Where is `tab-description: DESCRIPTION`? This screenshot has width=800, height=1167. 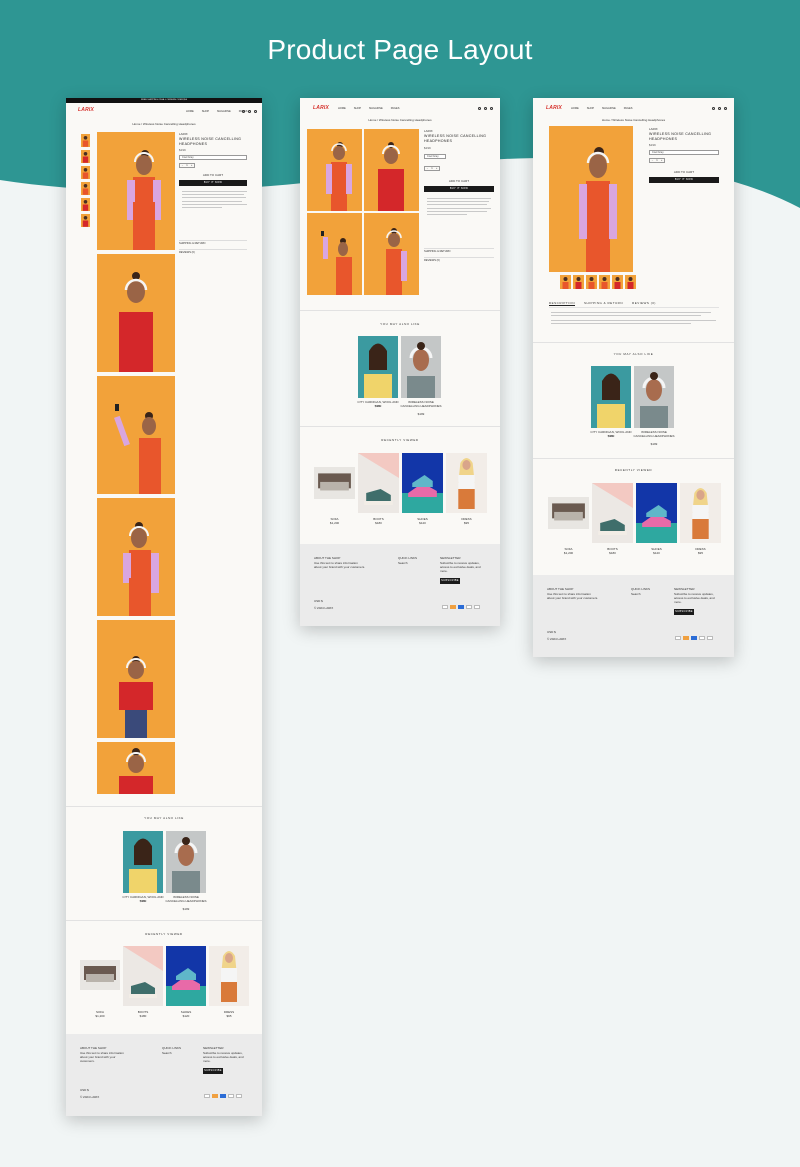
tab-description: DESCRIPTION is located at coordinates (562, 303).